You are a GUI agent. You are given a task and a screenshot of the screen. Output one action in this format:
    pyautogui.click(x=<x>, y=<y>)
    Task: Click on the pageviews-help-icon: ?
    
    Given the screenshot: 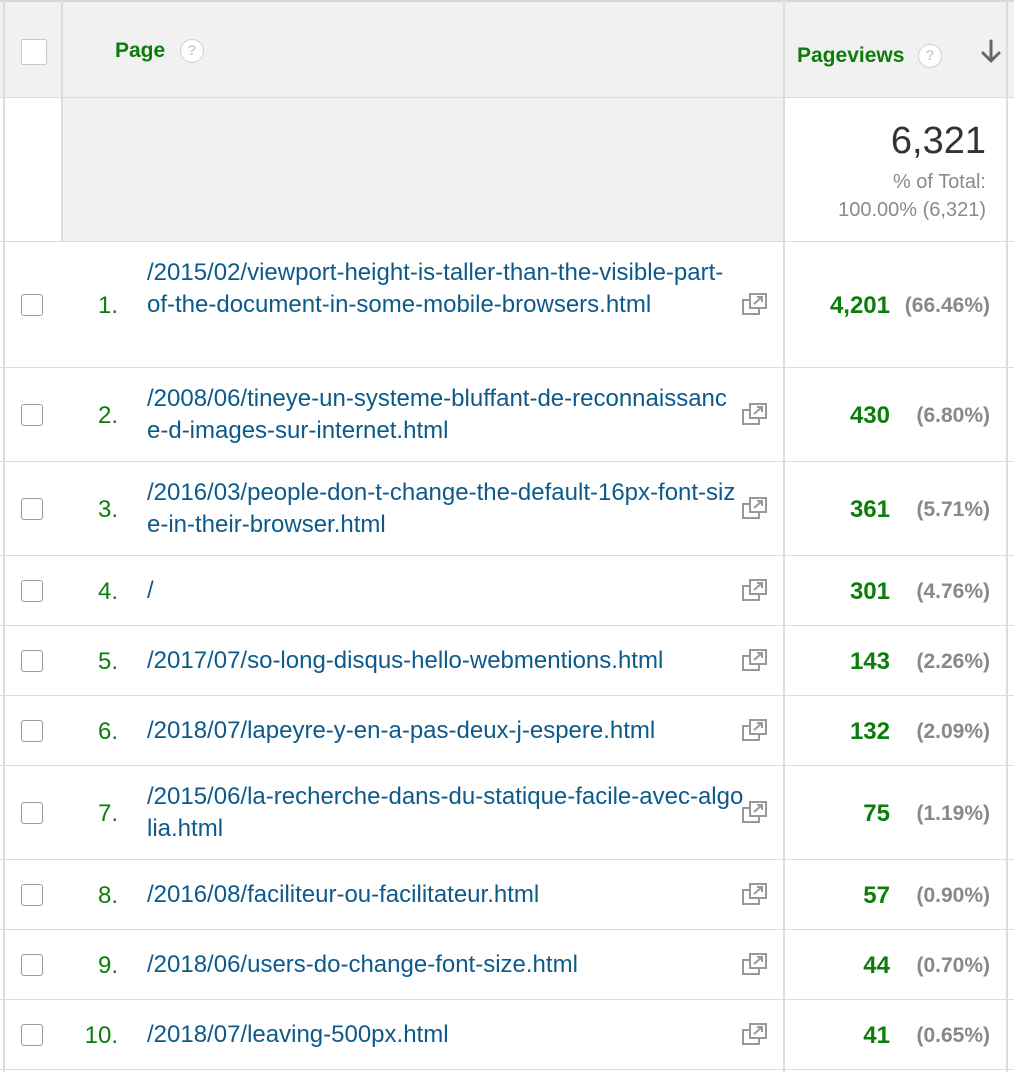 What is the action you would take?
    pyautogui.click(x=930, y=56)
    